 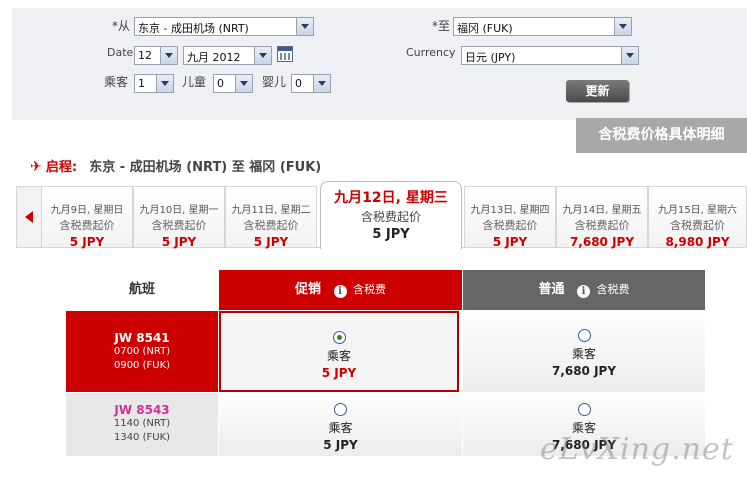 What do you see at coordinates (141, 289) in the screenshot?
I see `flight-column-header: 航班` at bounding box center [141, 289].